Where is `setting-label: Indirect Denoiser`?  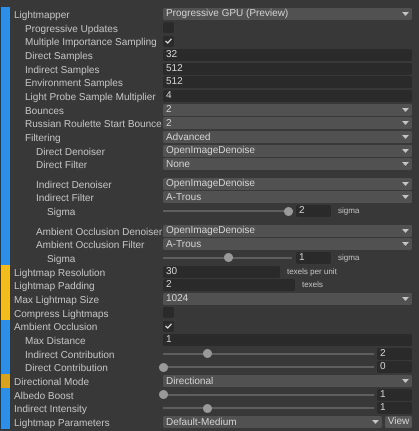 setting-label: Indirect Denoiser is located at coordinates (74, 185).